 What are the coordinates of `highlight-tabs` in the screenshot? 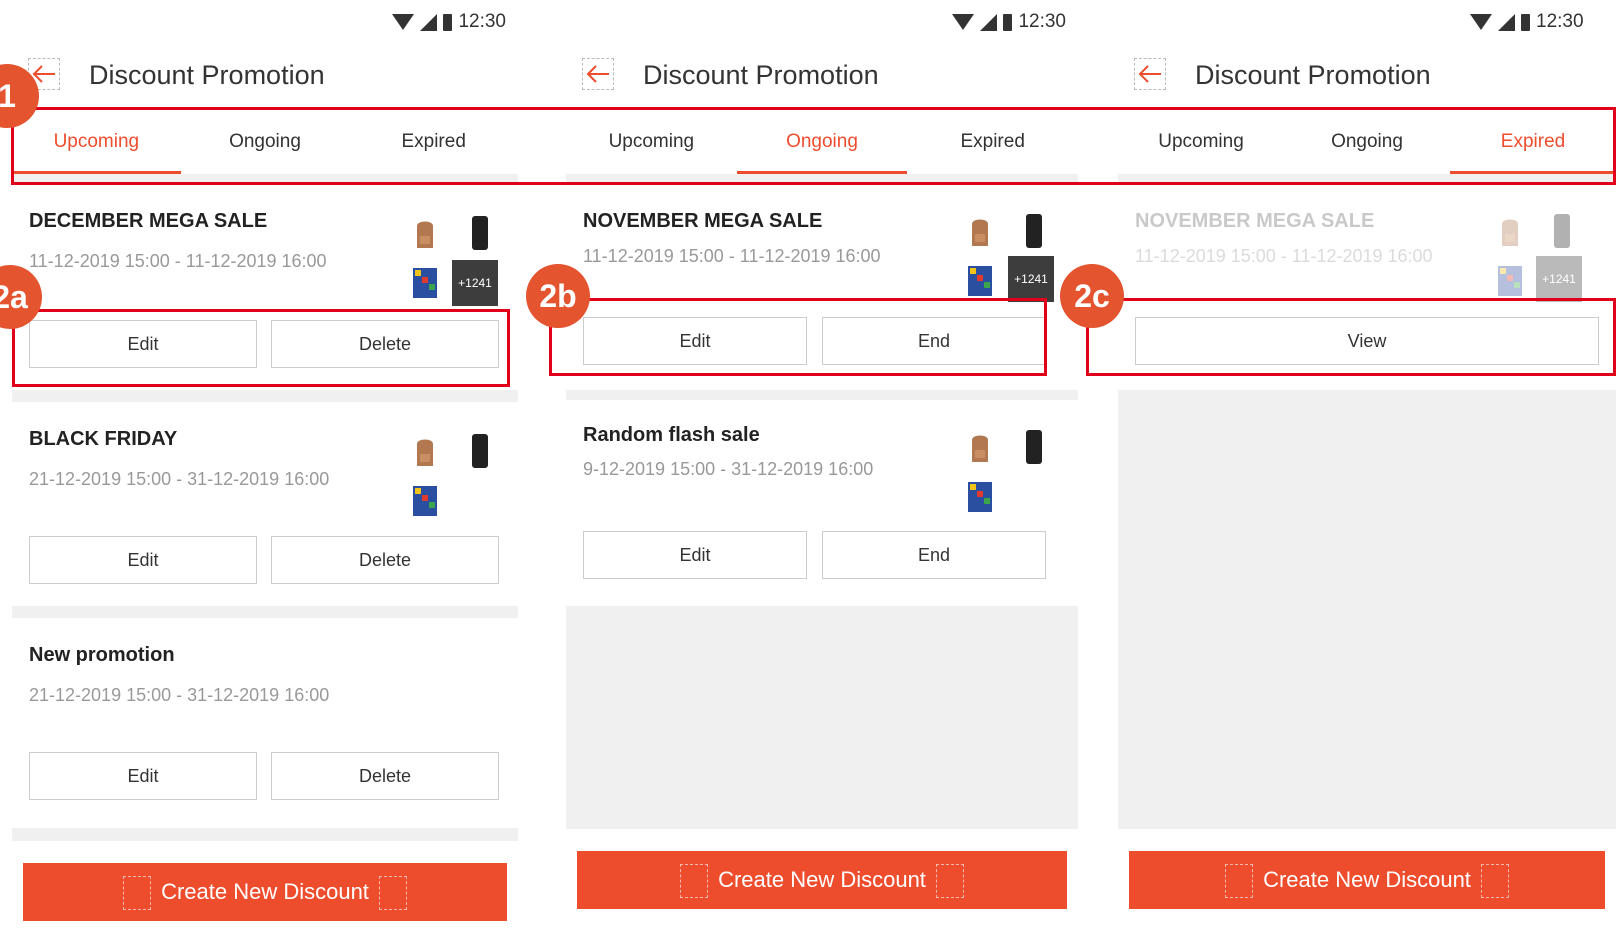 It's located at (813, 146).